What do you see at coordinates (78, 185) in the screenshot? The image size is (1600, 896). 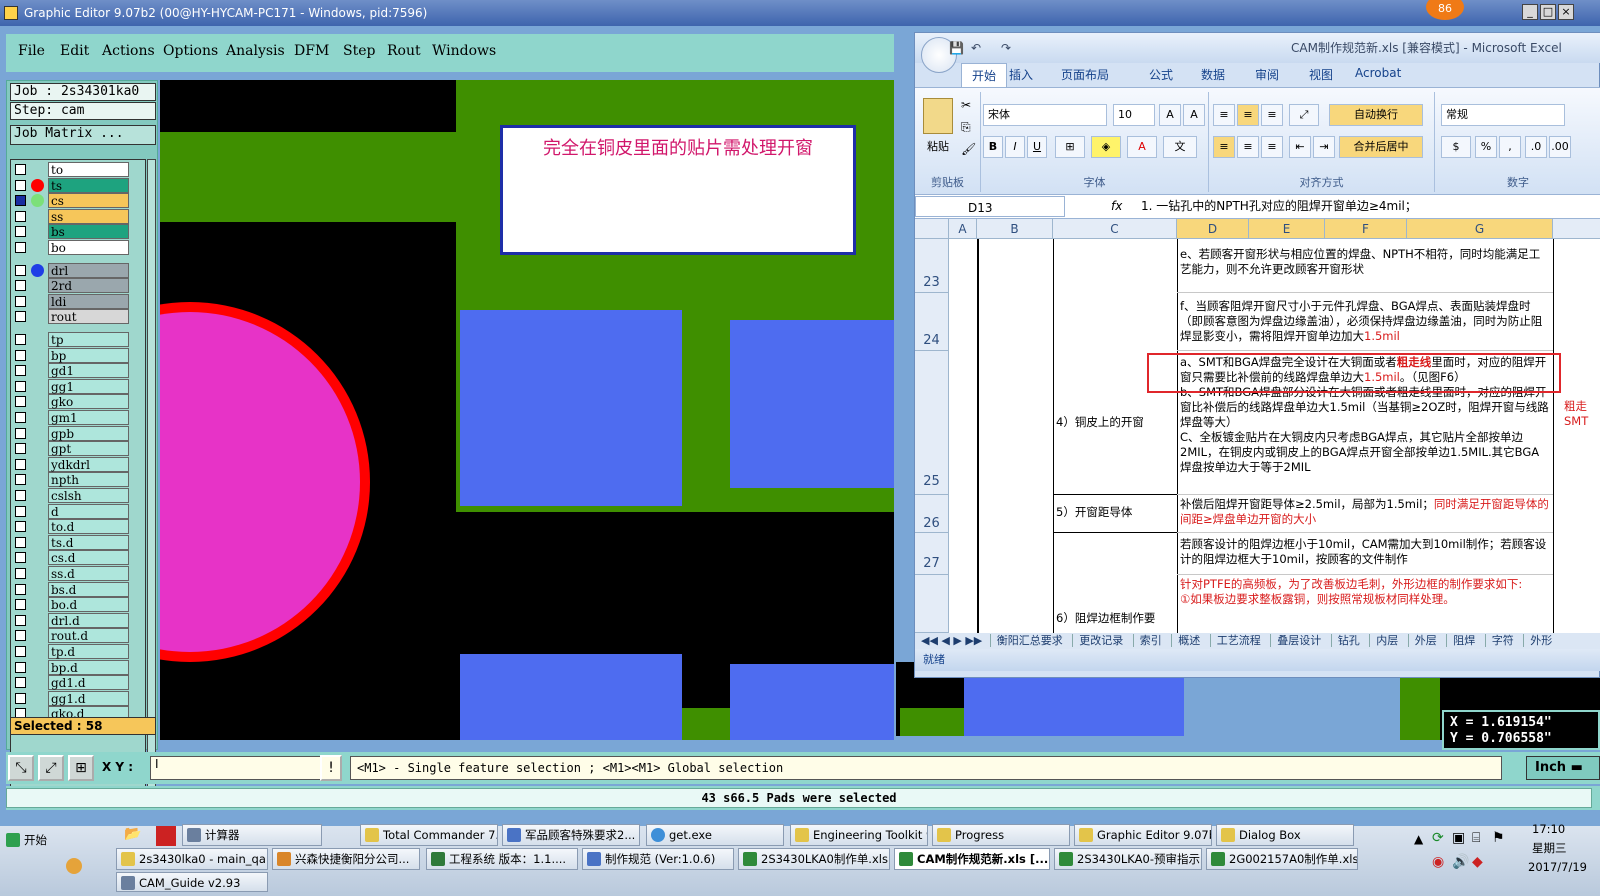 I see `layer-row: ts` at bounding box center [78, 185].